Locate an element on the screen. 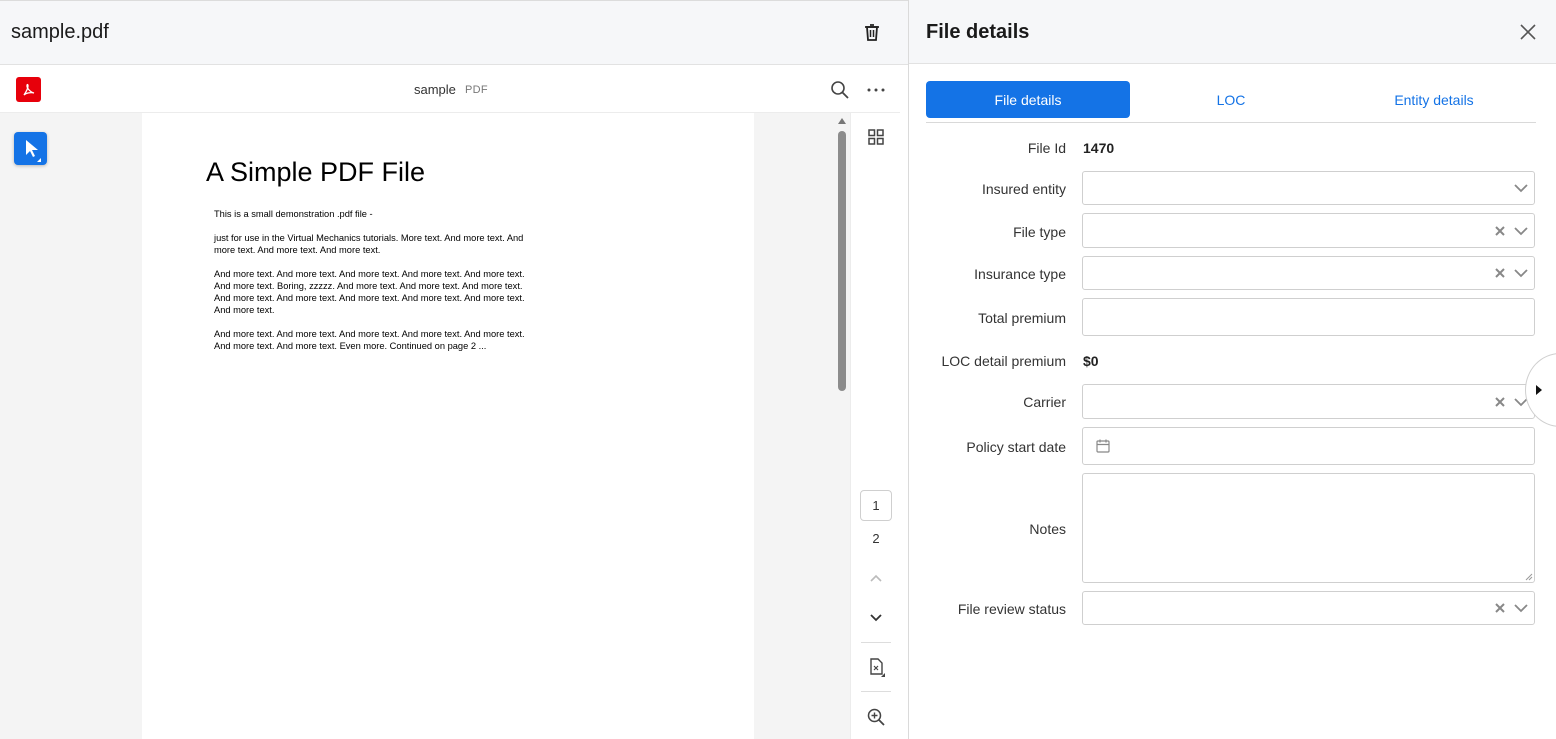 The height and width of the screenshot is (739, 1556). page-2-button: 2 is located at coordinates (876, 538).